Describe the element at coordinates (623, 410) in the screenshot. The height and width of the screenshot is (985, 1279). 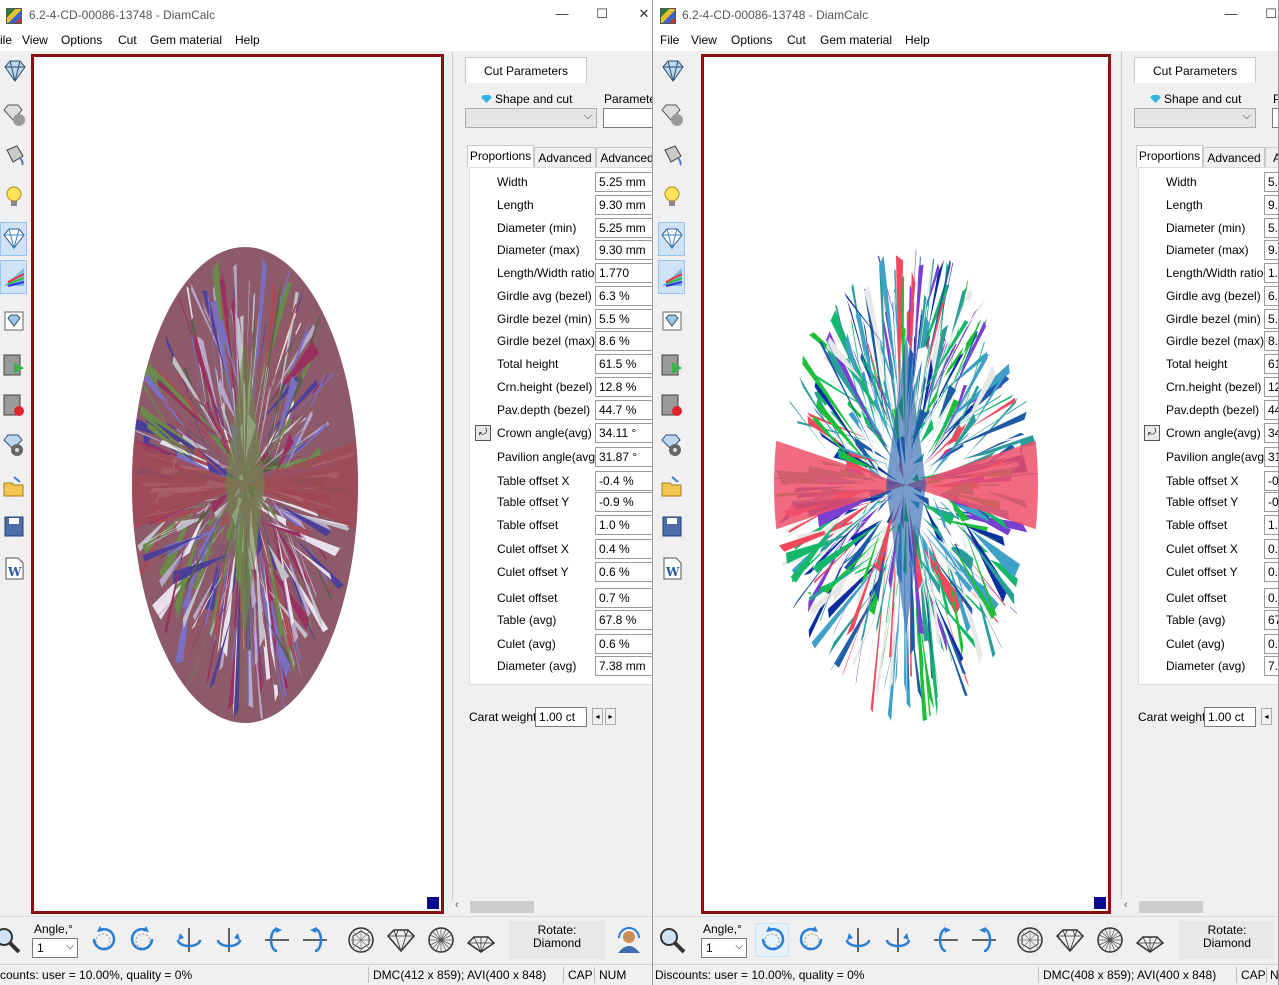
I see `param-value-input: 44.7 %` at that location.